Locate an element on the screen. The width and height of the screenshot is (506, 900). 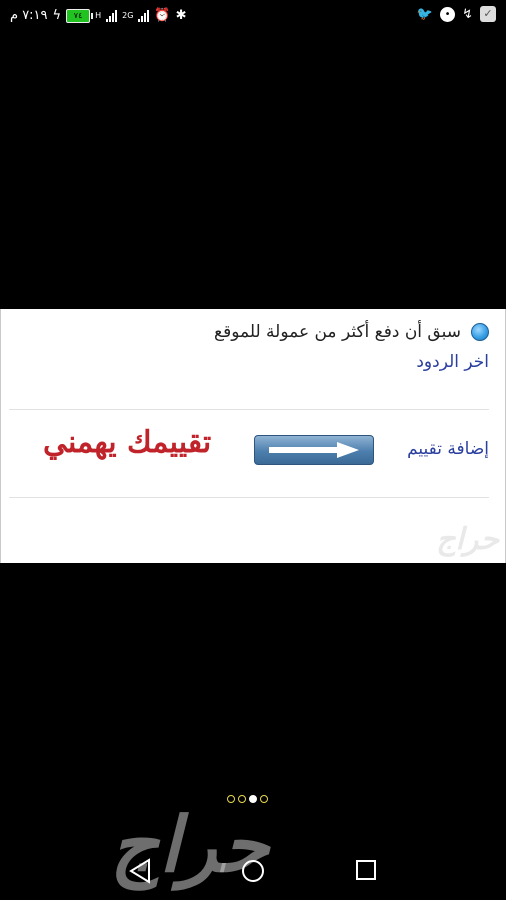
battery-icon: ٧٤ is located at coordinates (80, 15).